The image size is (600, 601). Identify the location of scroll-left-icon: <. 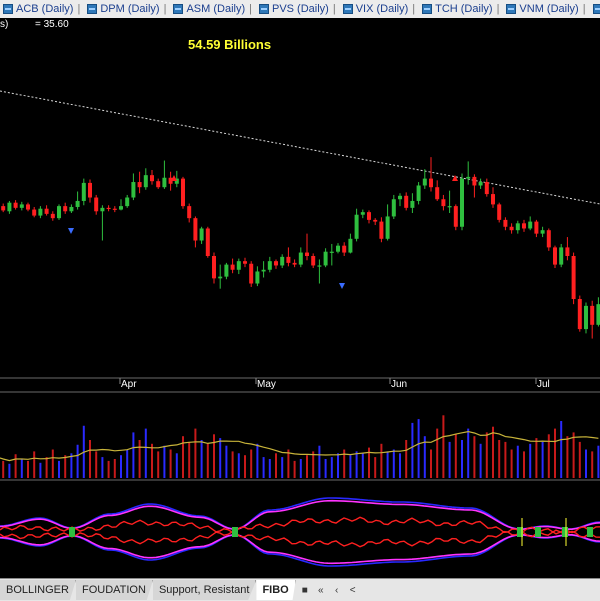
(353, 590).